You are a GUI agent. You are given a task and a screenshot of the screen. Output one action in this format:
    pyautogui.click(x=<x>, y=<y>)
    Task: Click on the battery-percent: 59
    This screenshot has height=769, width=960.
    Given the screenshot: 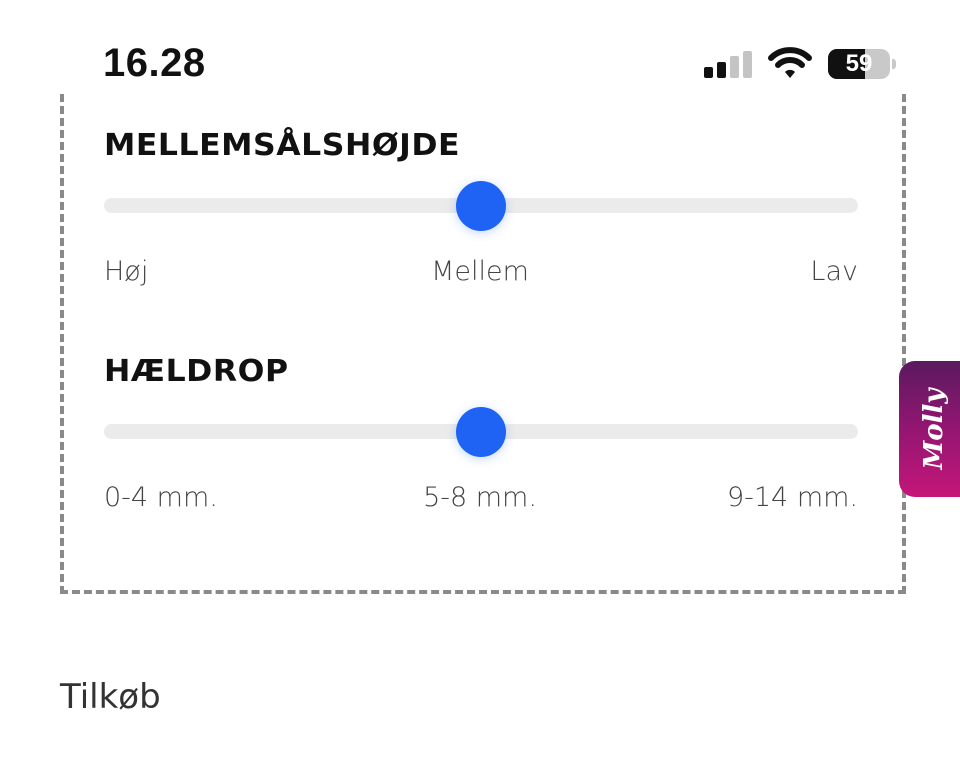 What is the action you would take?
    pyautogui.click(x=859, y=63)
    